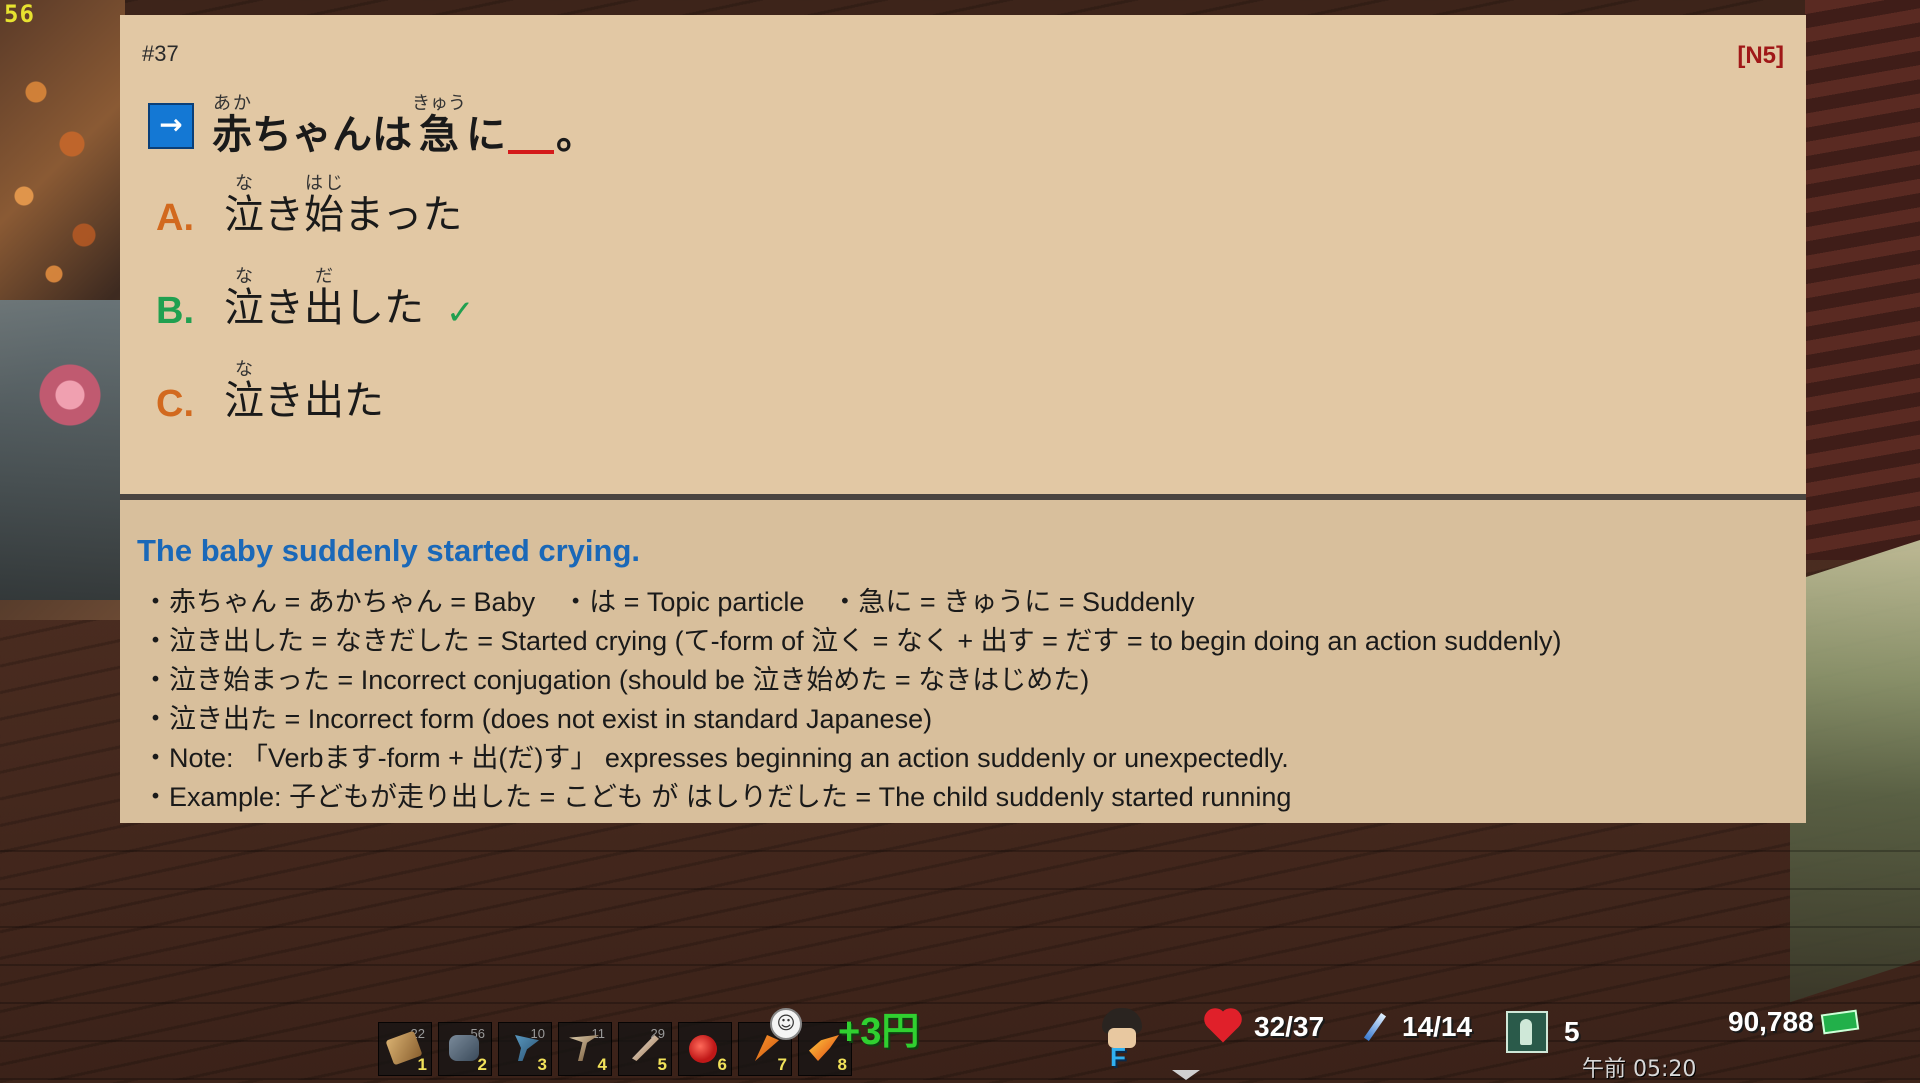 The image size is (1920, 1083). What do you see at coordinates (1118, 1057) in the screenshot?
I see `interact-key-prompt: F` at bounding box center [1118, 1057].